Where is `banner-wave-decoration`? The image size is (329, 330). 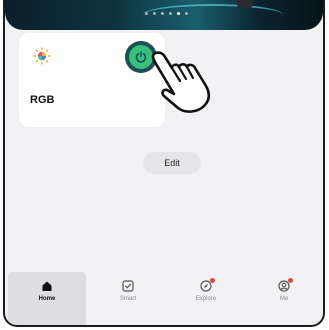 banner-wave-decoration is located at coordinates (213, 15).